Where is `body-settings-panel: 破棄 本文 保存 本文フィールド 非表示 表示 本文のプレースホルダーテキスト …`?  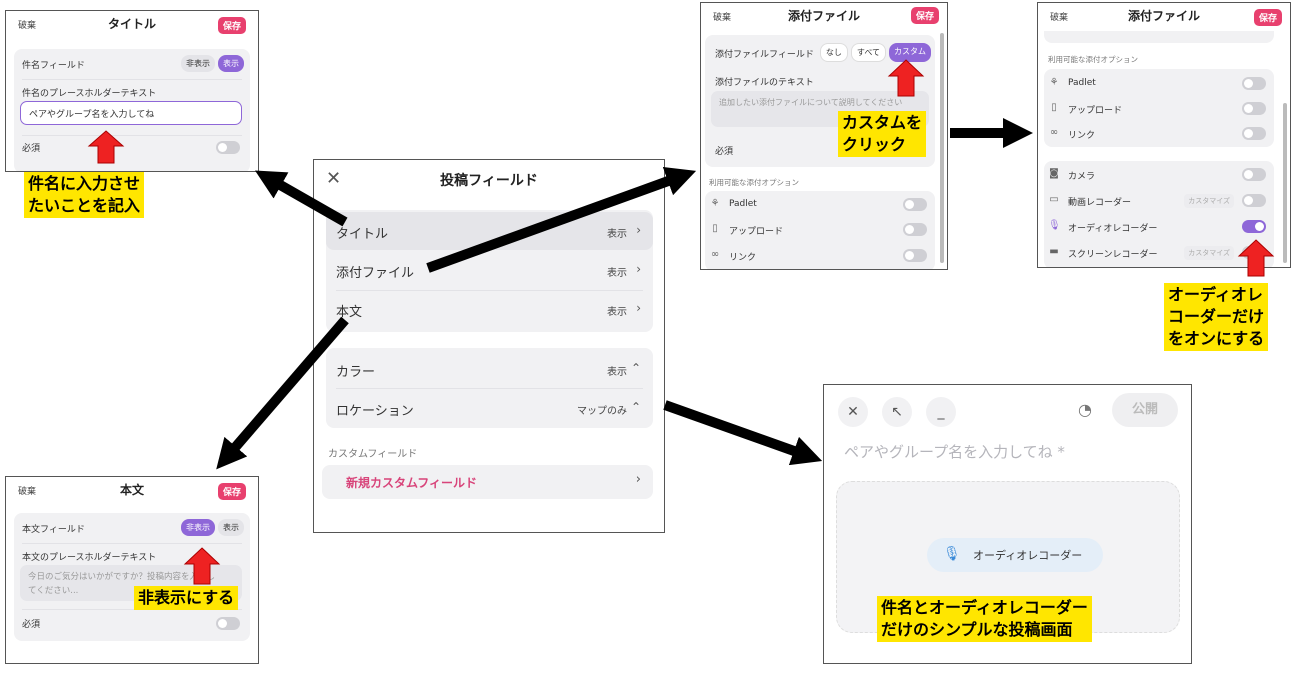
body-settings-panel: 破棄 本文 保存 本文フィールド 非表示 表示 本文のプレースホルダーテキスト … is located at coordinates (132, 570).